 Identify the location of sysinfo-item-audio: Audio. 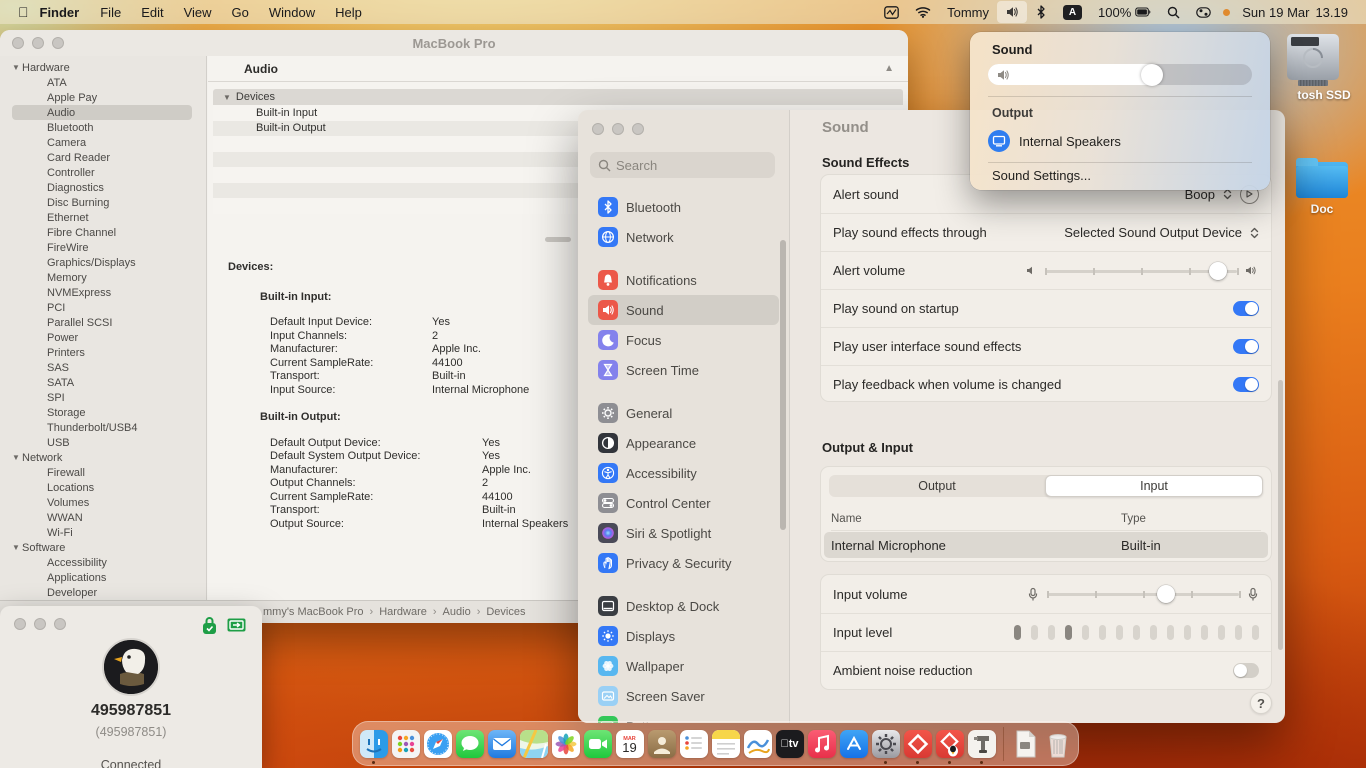
(102, 112).